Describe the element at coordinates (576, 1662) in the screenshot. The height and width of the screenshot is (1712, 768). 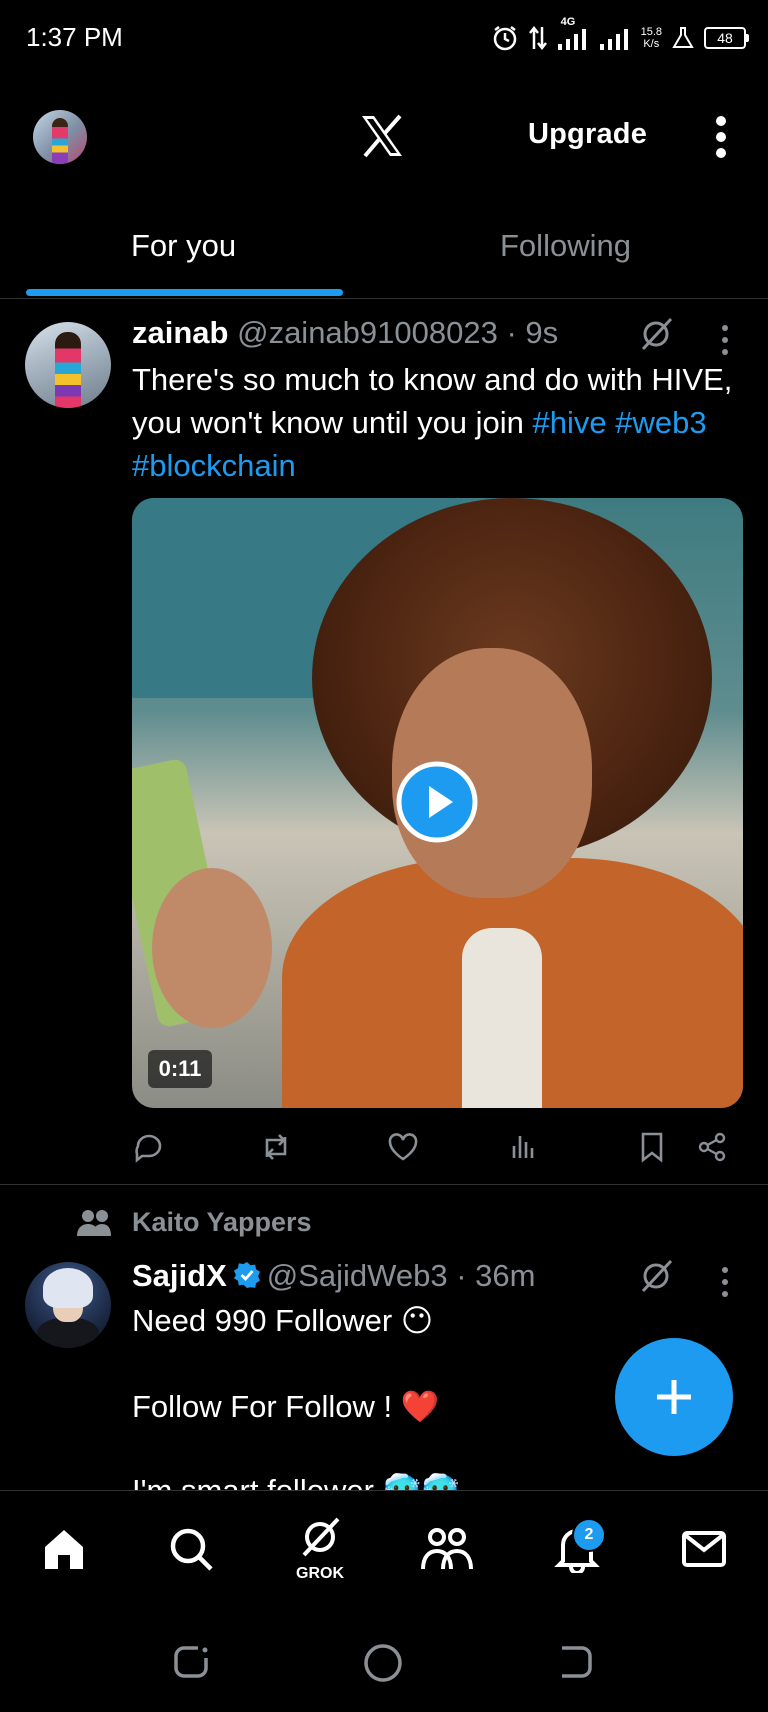
I see `back-button-icon` at that location.